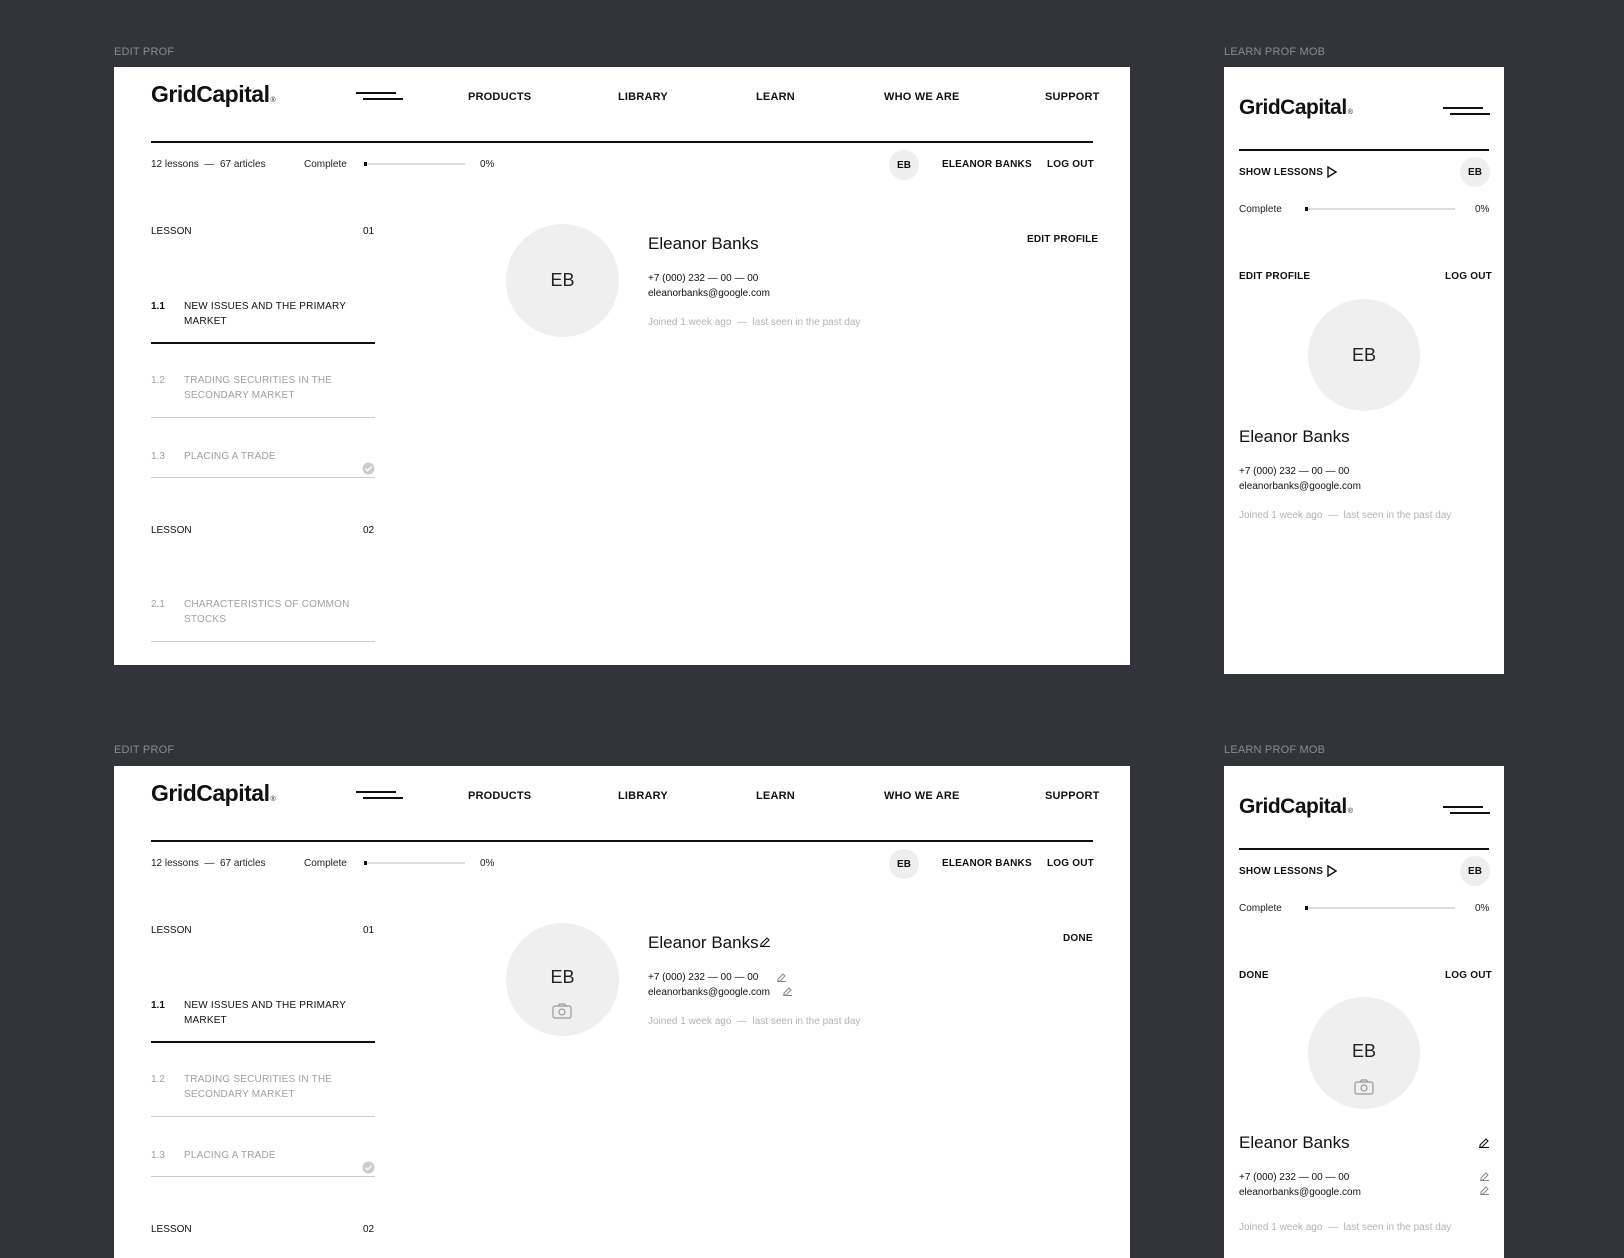  I want to click on lesson-item-common-stocks: CHARACTERISTICS OF COMMON STOCKS, so click(269, 612).